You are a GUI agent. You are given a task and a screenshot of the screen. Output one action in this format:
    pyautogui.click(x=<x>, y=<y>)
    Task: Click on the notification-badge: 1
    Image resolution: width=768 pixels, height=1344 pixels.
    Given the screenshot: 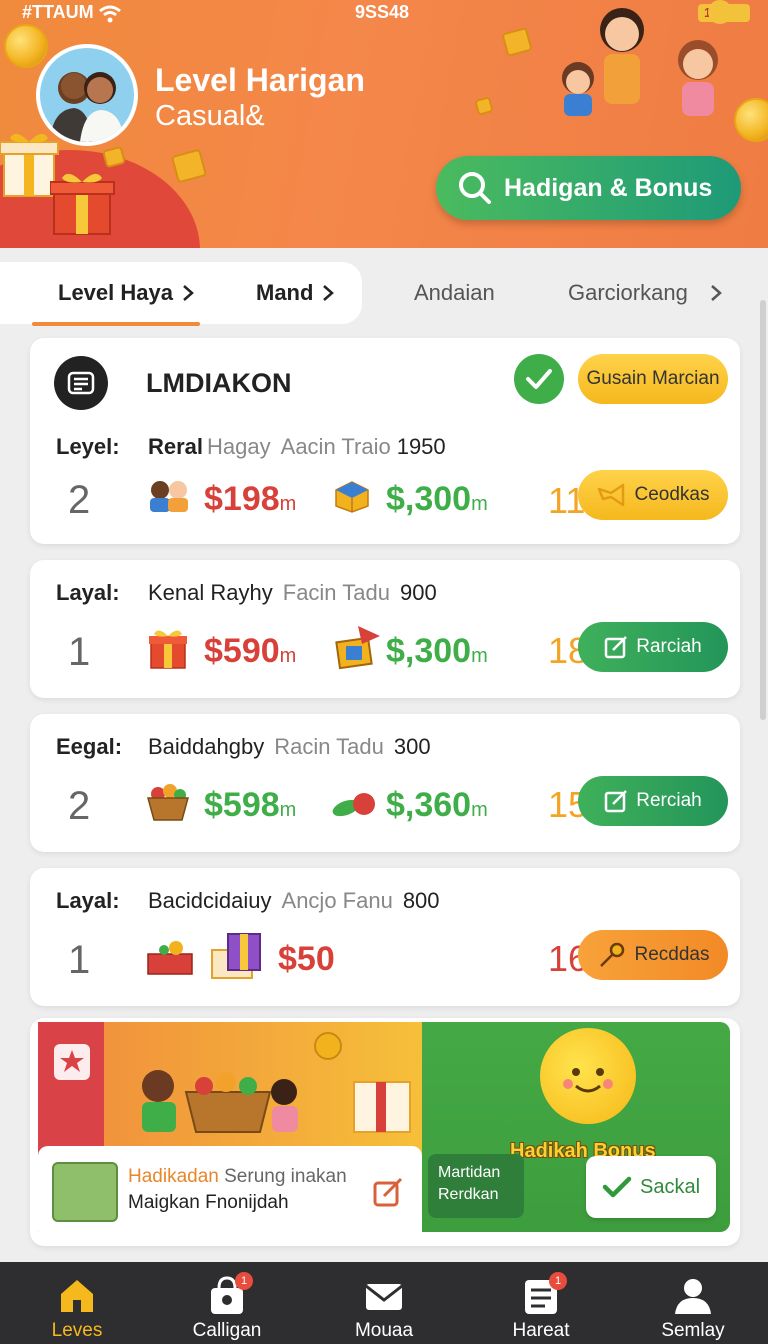 What is the action you would take?
    pyautogui.click(x=244, y=1281)
    